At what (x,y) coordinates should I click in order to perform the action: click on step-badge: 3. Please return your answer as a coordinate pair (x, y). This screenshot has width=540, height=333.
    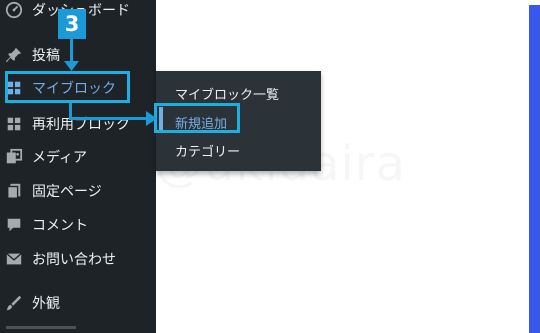
    Looking at the image, I should click on (72, 24).